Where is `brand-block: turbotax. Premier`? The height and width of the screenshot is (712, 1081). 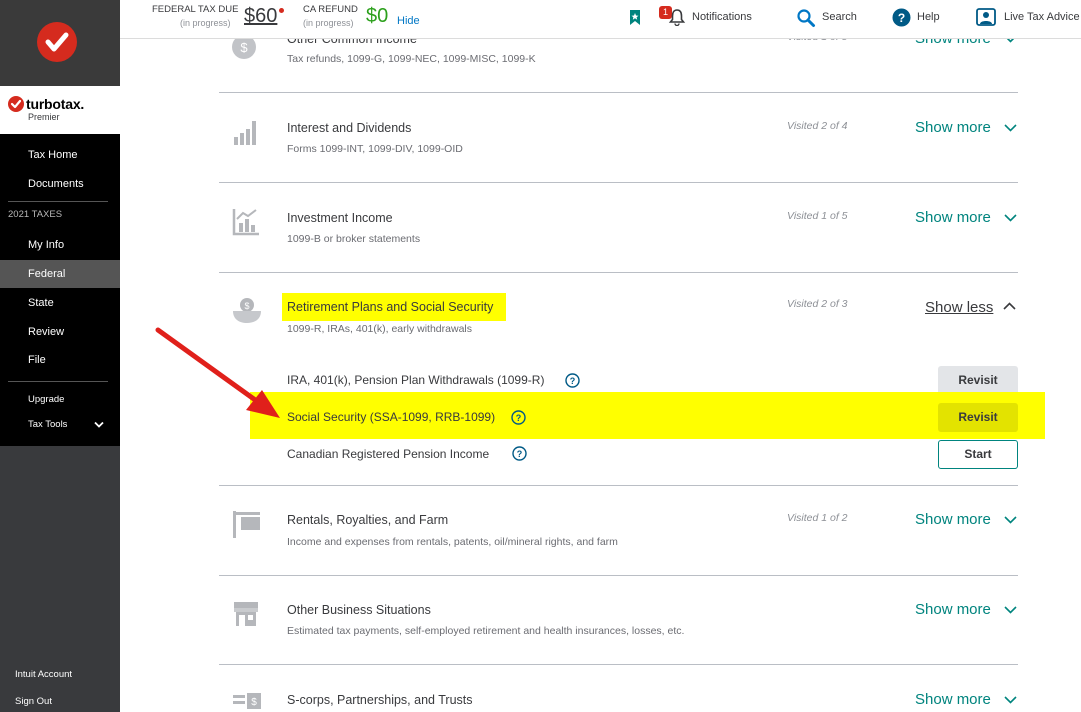
brand-block: turbotax. Premier is located at coordinates (60, 110).